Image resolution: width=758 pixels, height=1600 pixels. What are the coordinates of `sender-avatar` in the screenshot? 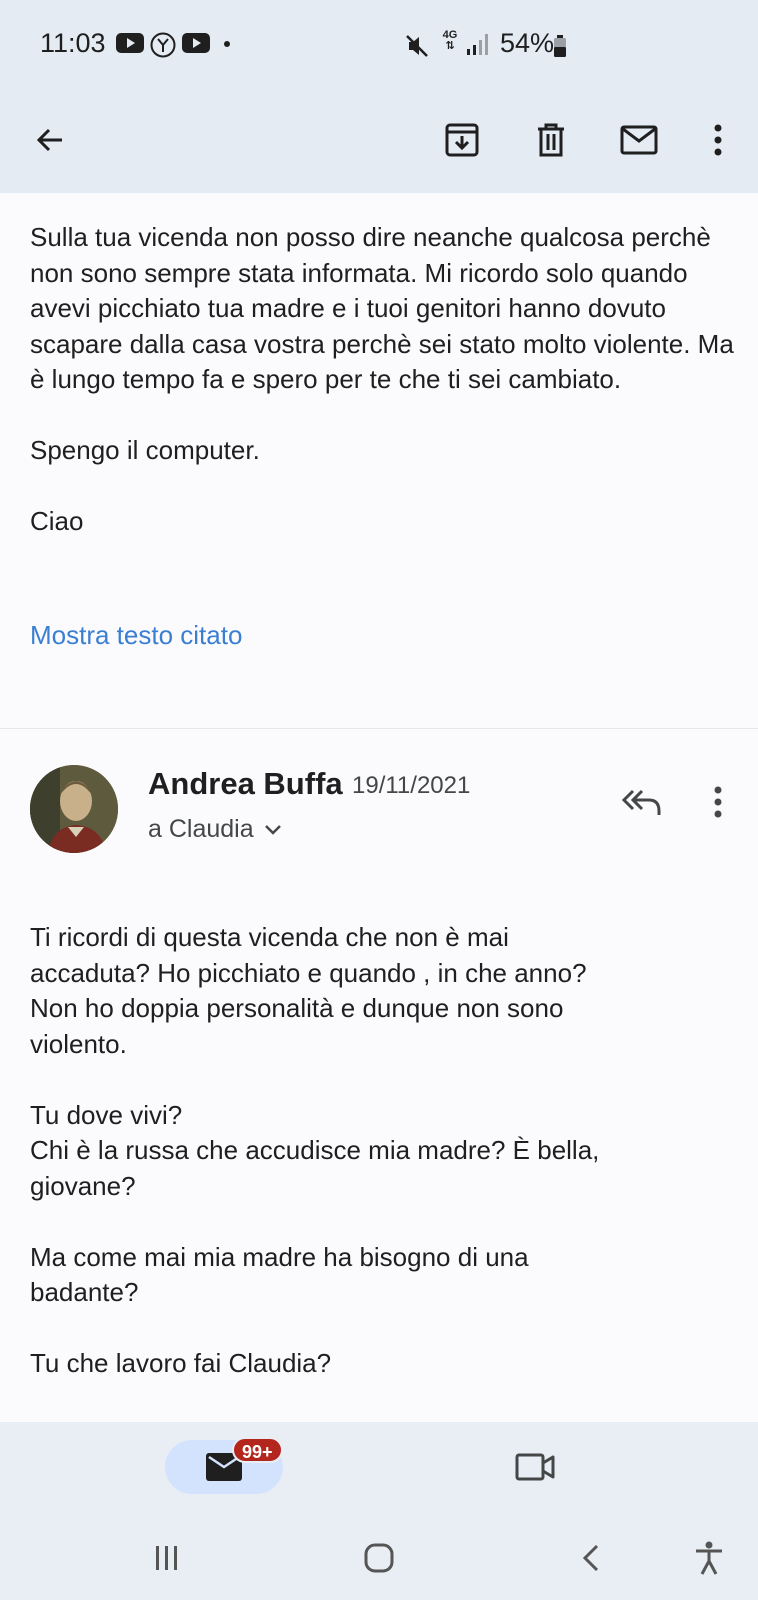 It's located at (74, 809).